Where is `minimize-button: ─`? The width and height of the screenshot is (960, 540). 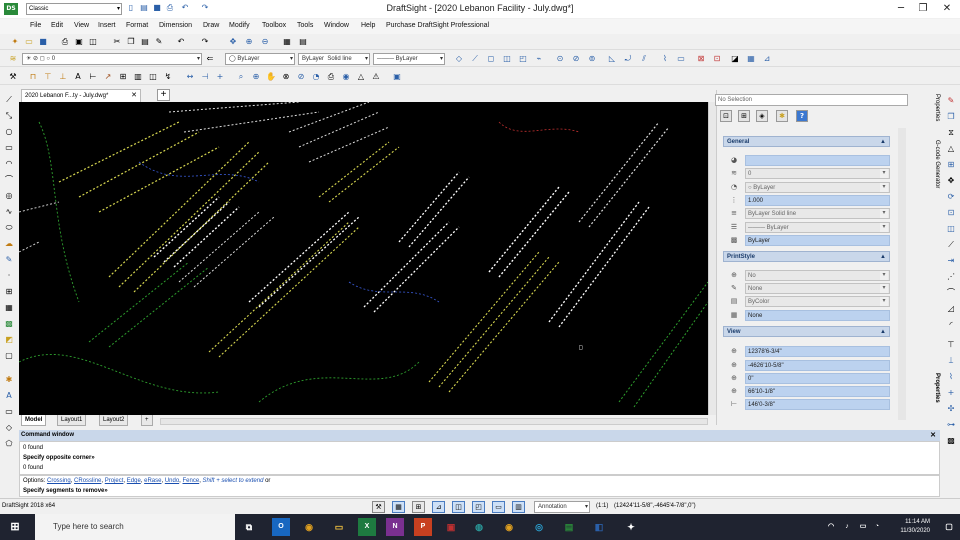
minimize-button: ─ is located at coordinates (901, 9).